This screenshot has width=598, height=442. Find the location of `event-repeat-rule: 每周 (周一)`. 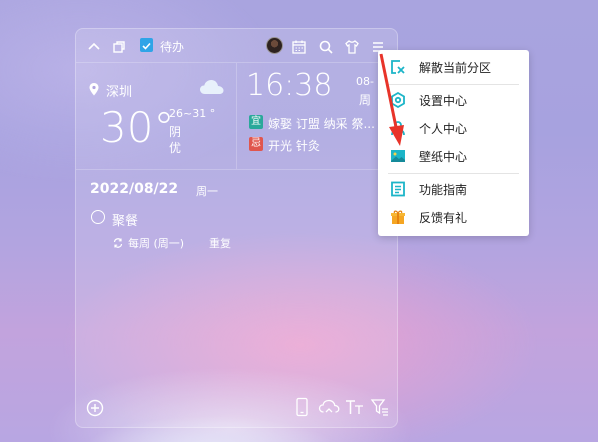

event-repeat-rule: 每周 (周一) is located at coordinates (156, 243).